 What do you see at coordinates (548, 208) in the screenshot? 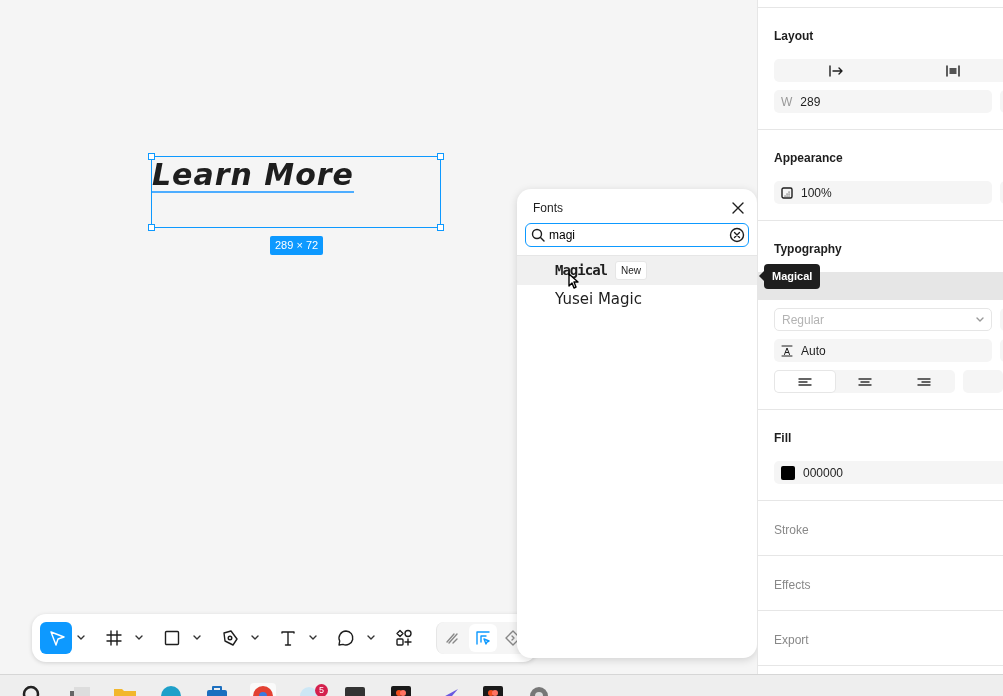
I see `panel-title: Fonts` at bounding box center [548, 208].